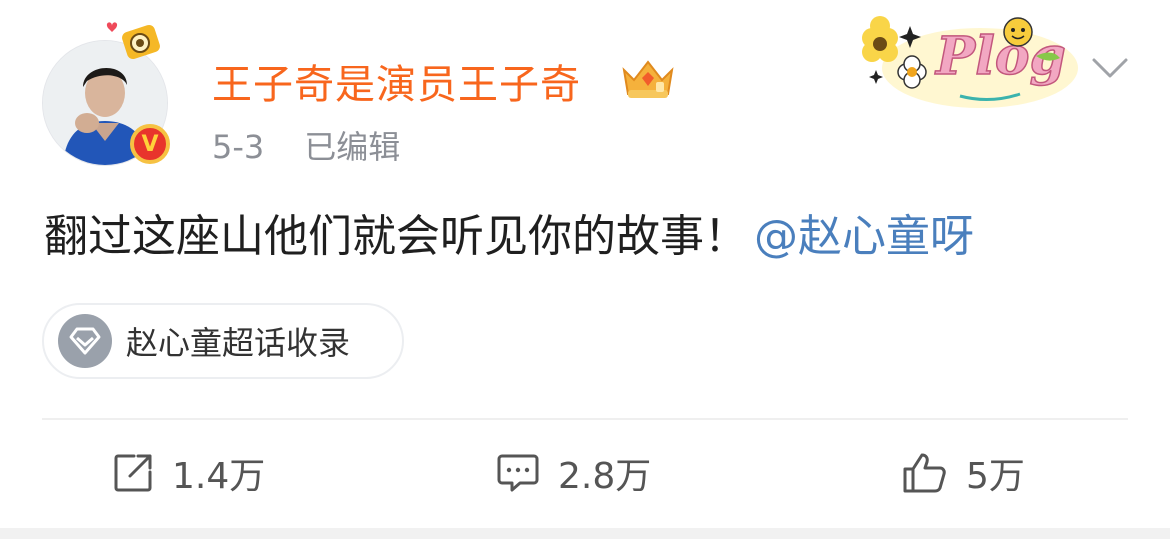 This screenshot has width=1170, height=539. What do you see at coordinates (585, 533) in the screenshot?
I see `bottom-separator` at bounding box center [585, 533].